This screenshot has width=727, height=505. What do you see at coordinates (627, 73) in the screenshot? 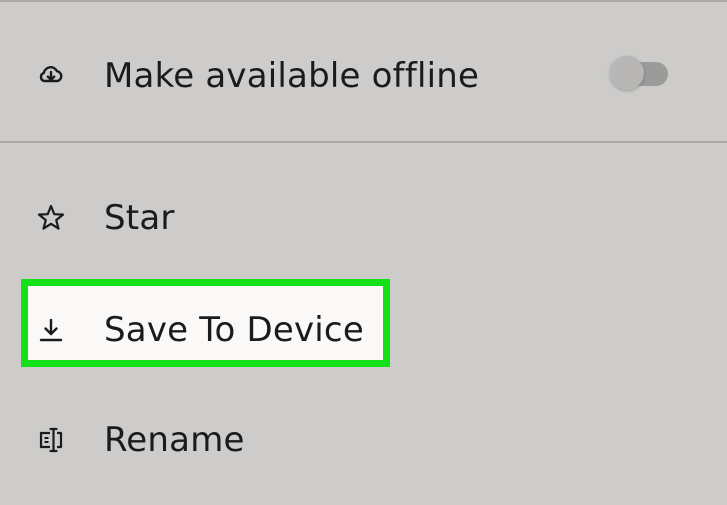
I see `toggle-knob` at bounding box center [627, 73].